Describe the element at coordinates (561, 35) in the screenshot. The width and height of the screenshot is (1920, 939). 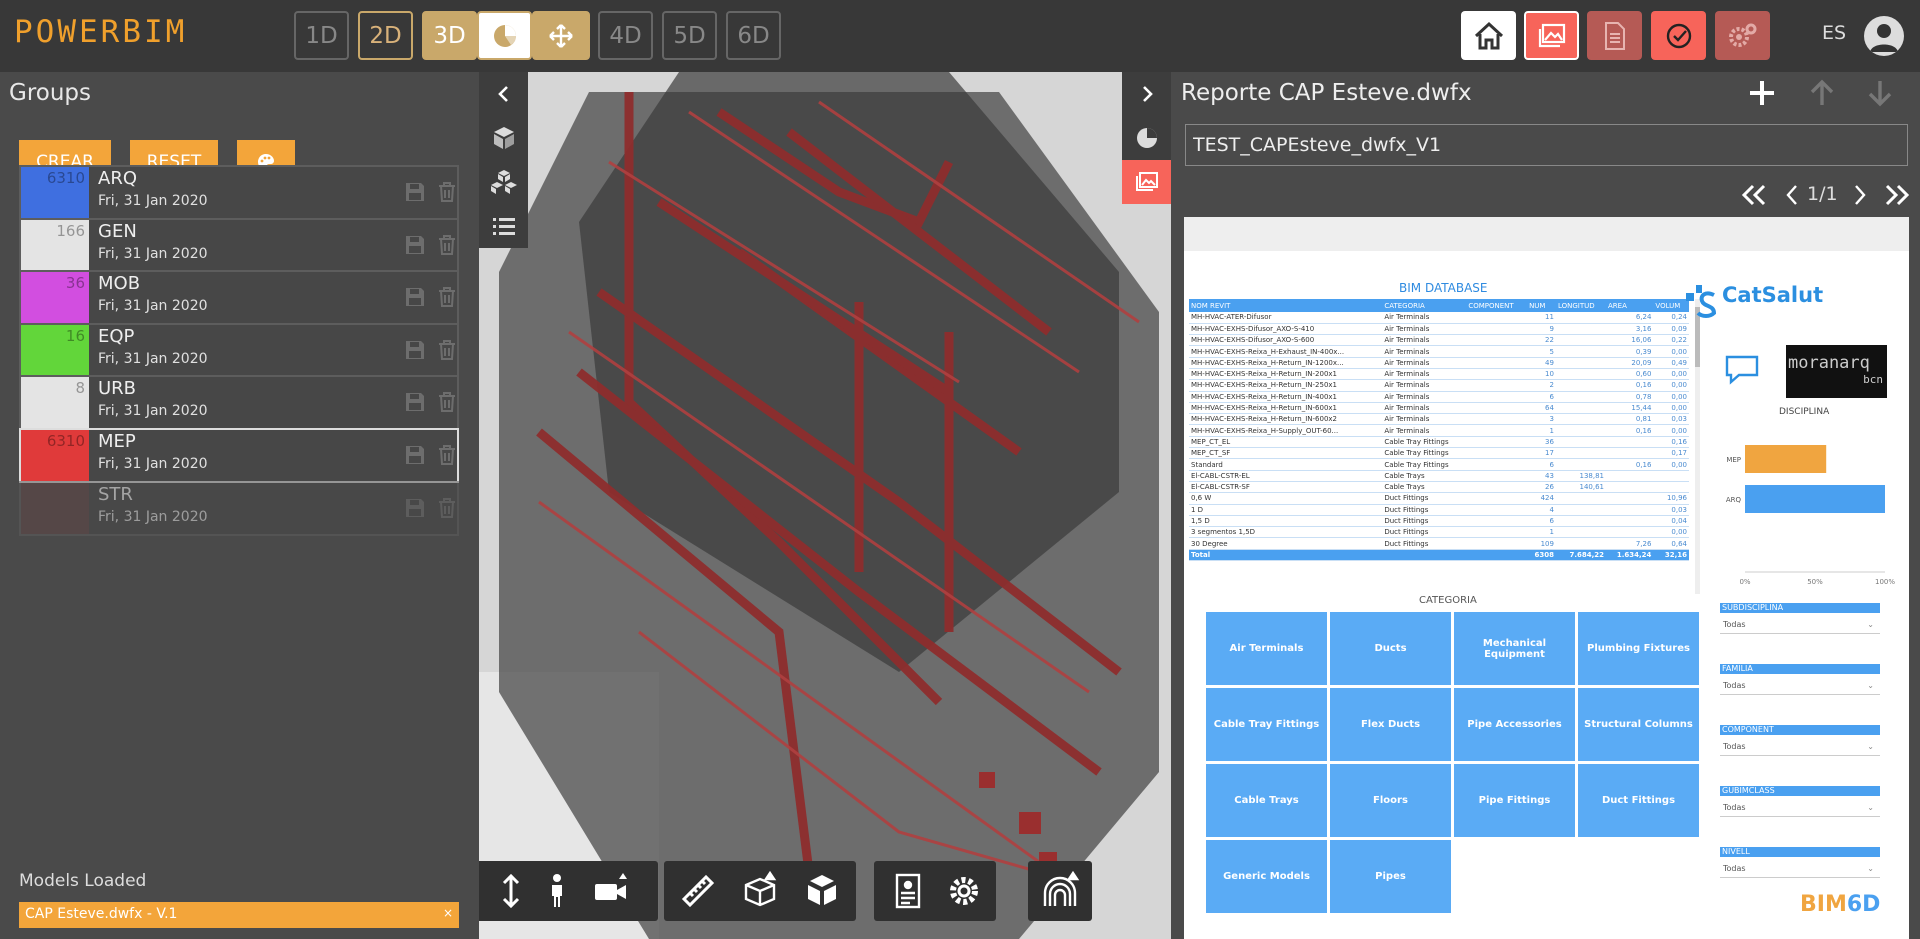
I see `move-mode-button` at that location.